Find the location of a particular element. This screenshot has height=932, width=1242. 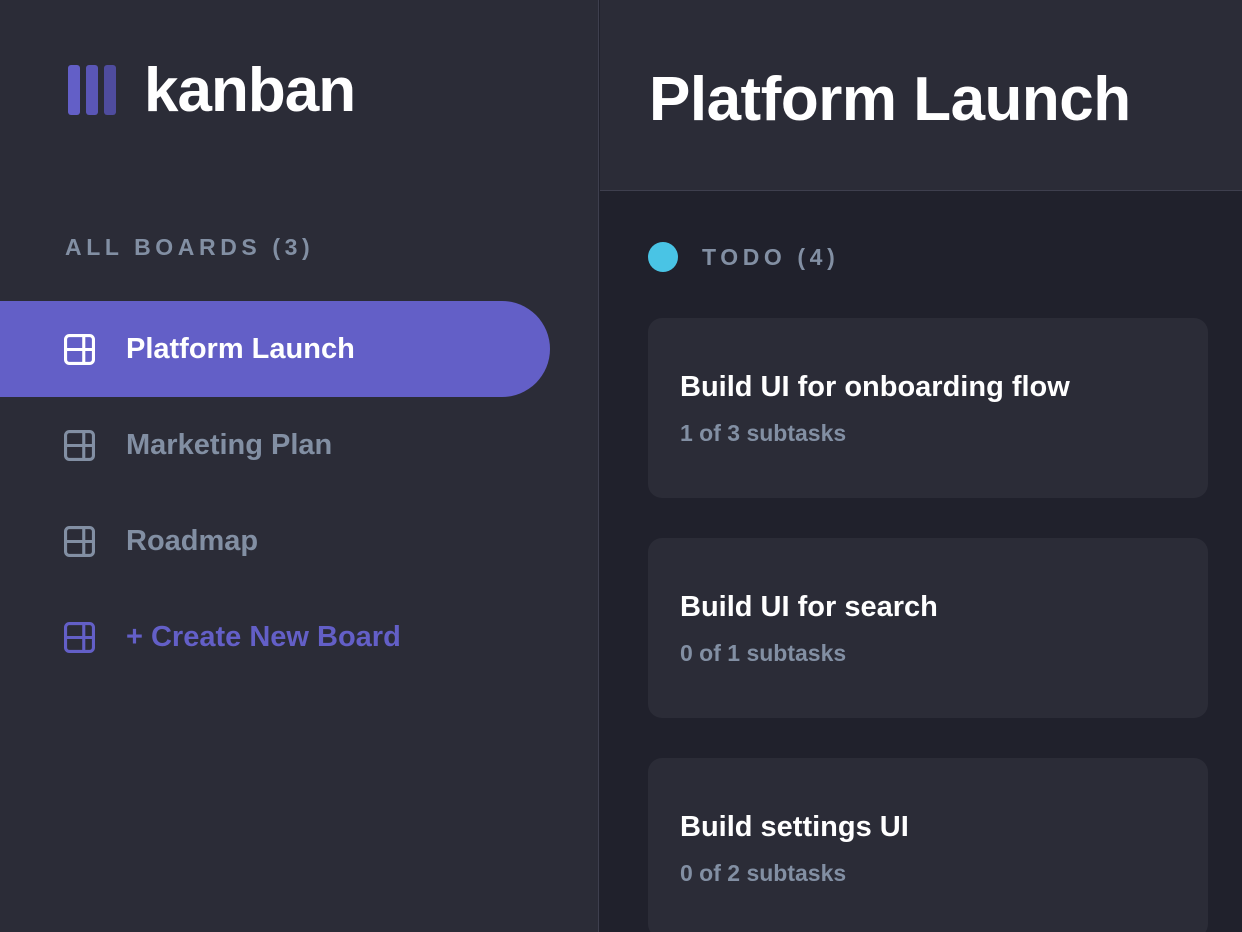

column-header-todo: TODO (4) is located at coordinates (743, 257).